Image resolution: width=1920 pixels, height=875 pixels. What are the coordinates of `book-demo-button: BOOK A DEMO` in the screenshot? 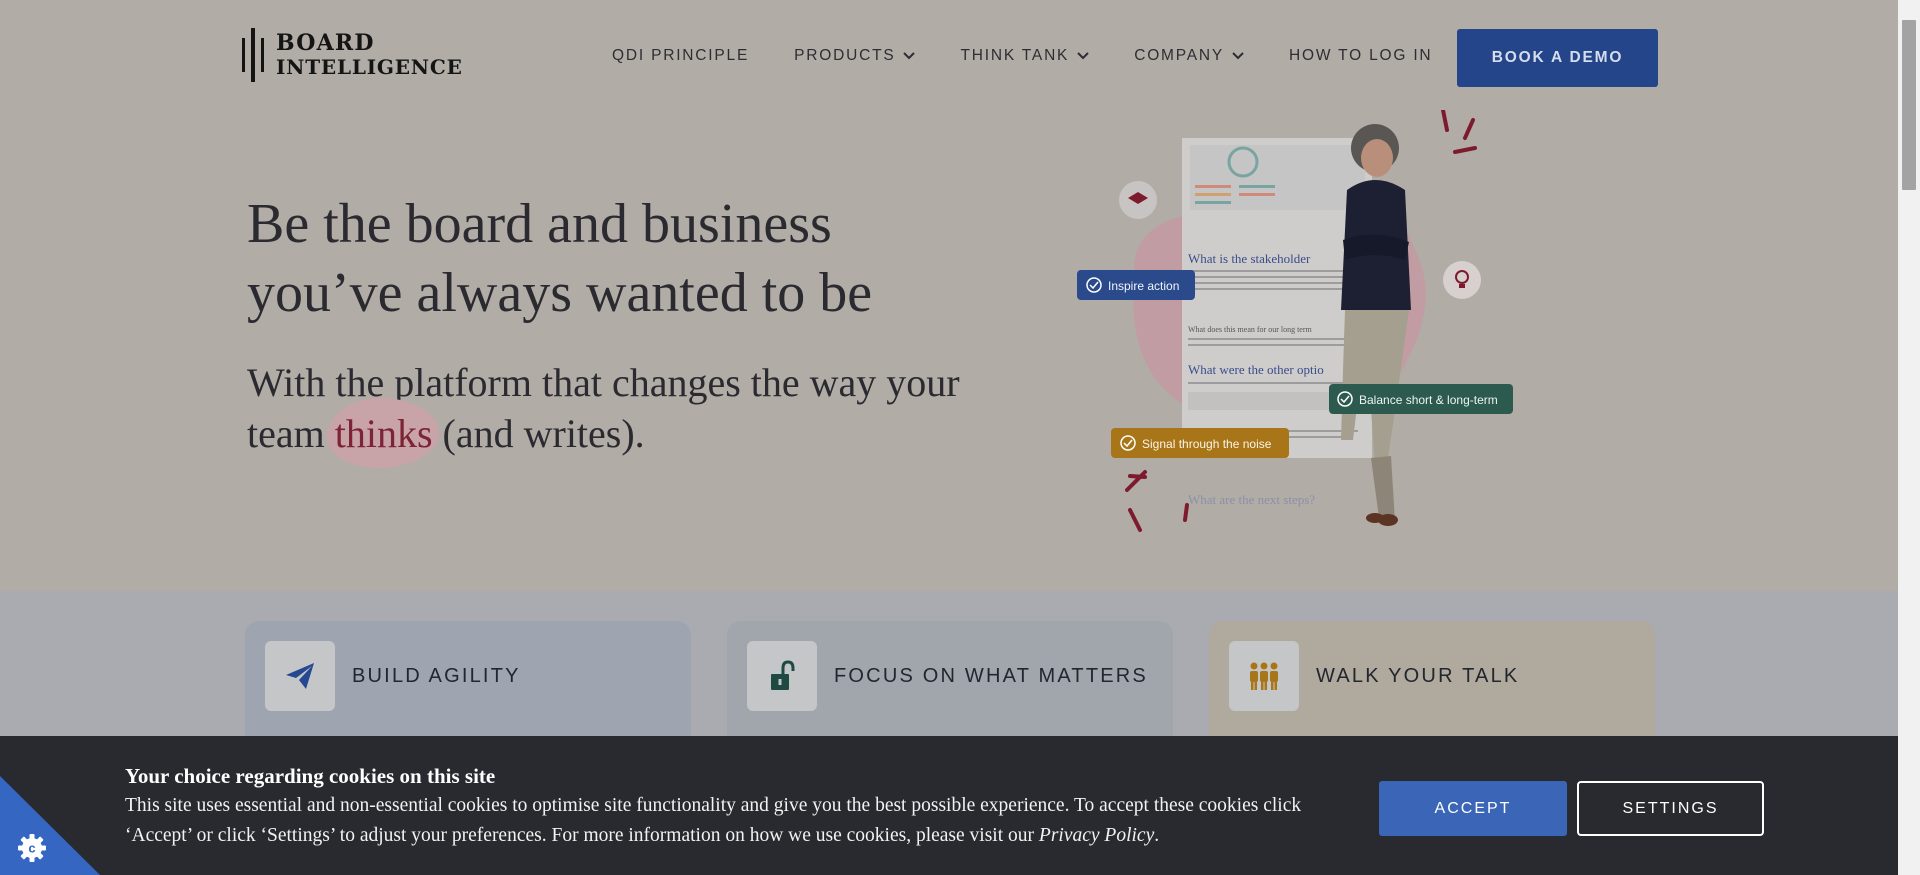 It's located at (1557, 58).